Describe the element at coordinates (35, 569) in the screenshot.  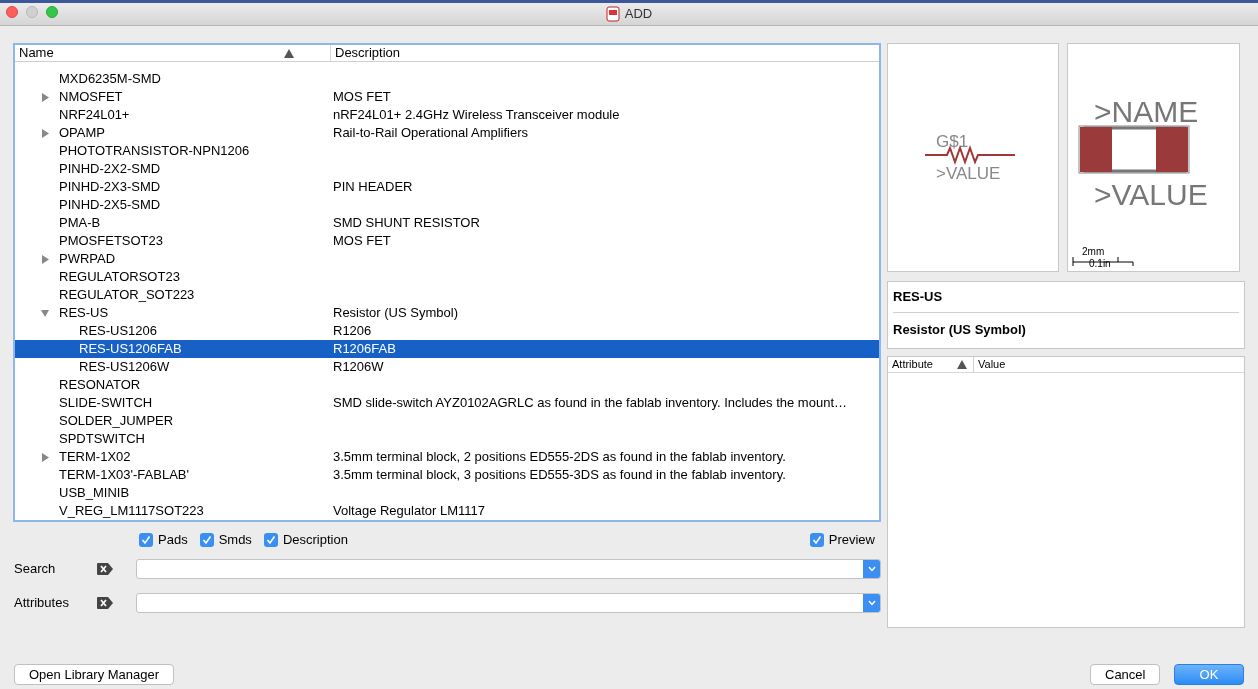
I see `field-label: Search` at that location.